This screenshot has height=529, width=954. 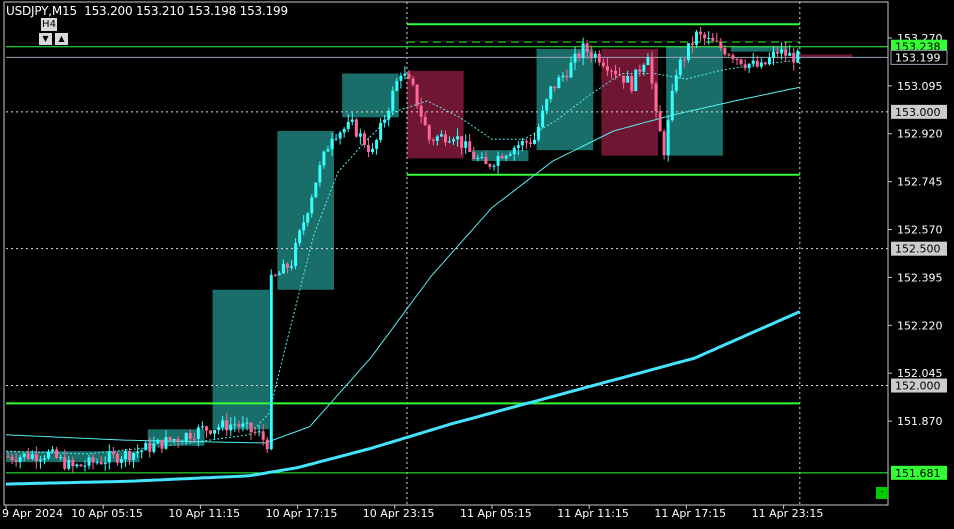 What do you see at coordinates (920, 182) in the screenshot?
I see `y-tick-label: 152.745` at bounding box center [920, 182].